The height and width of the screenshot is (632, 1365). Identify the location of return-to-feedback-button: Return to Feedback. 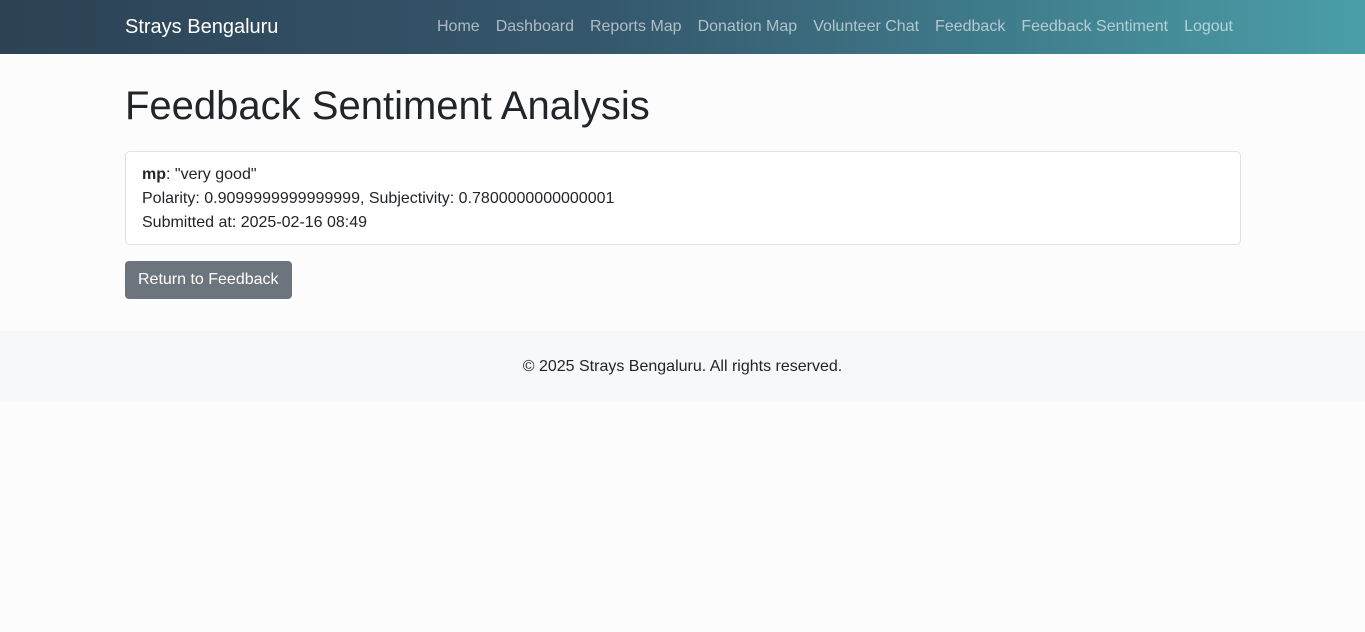
(208, 280).